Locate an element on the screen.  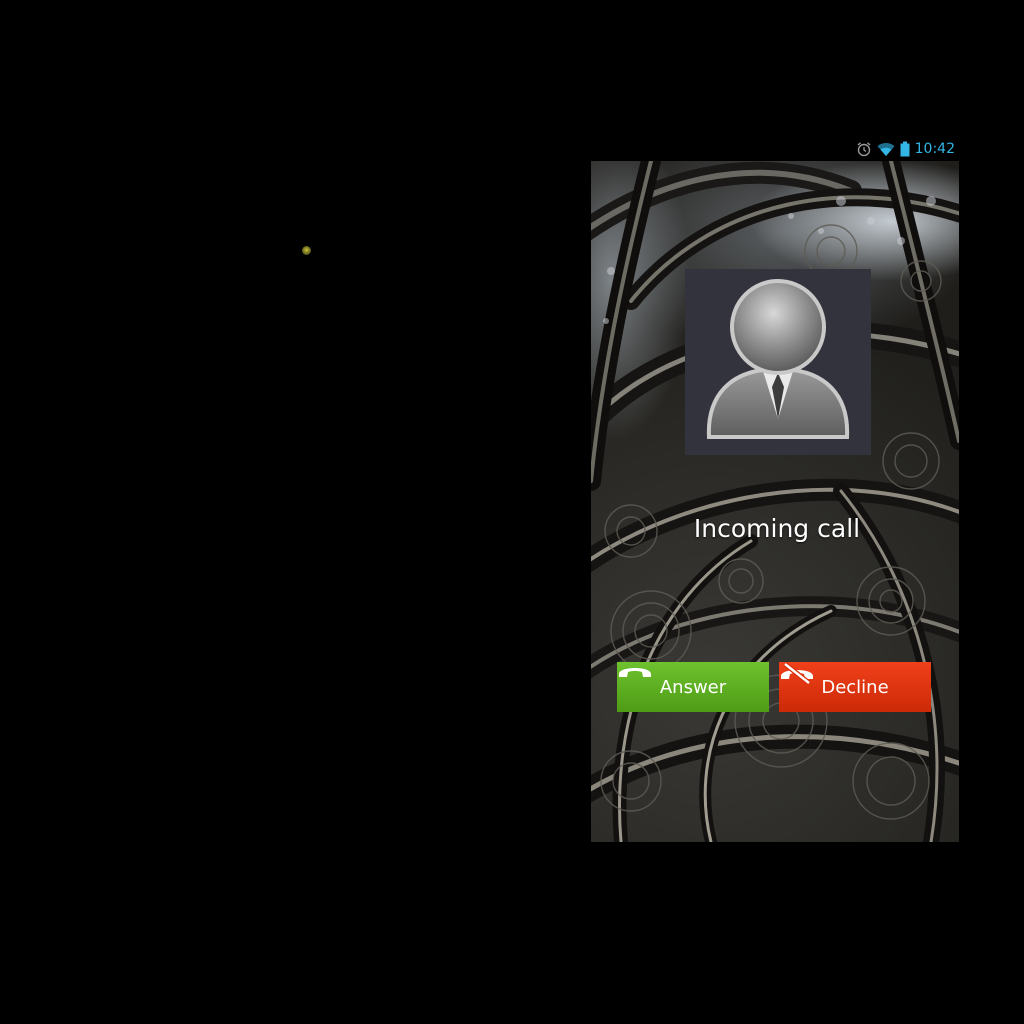
phone-hangup-icon is located at coordinates (797, 673).